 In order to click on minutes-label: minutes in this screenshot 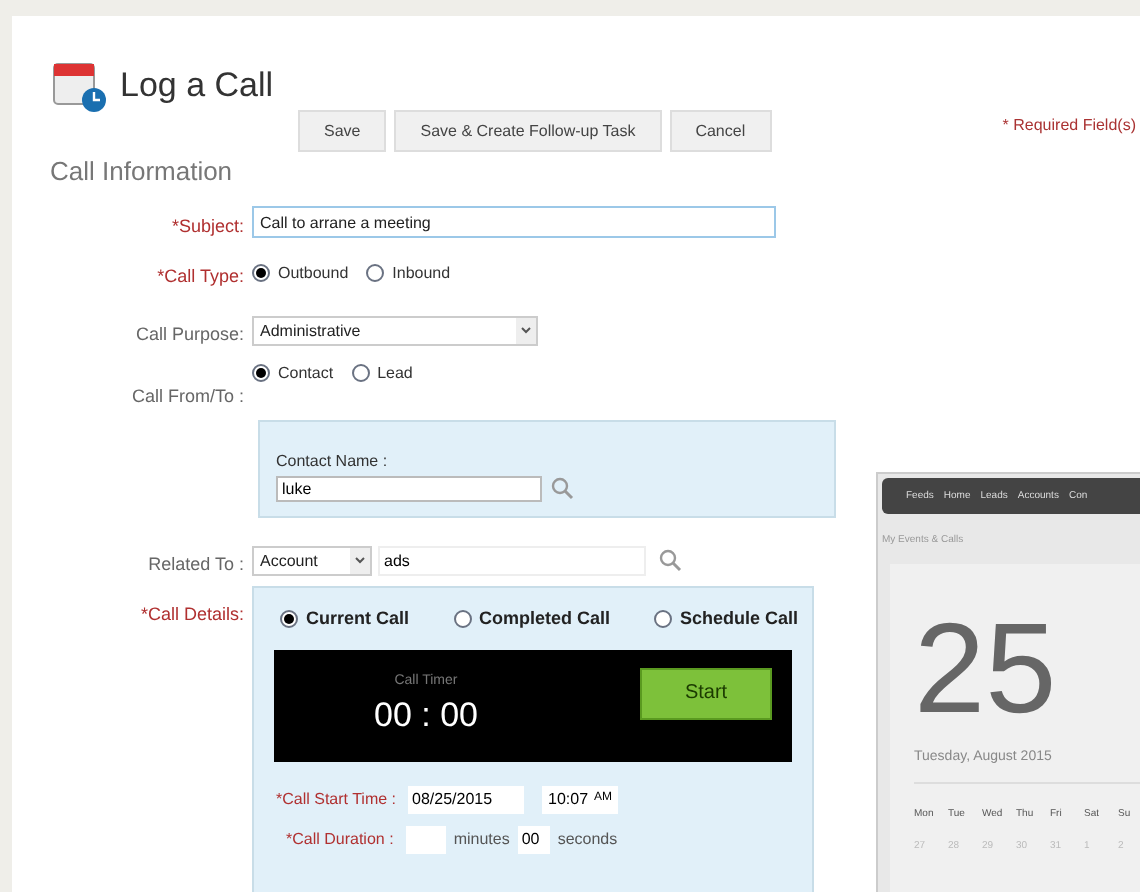, I will do `click(481, 839)`.